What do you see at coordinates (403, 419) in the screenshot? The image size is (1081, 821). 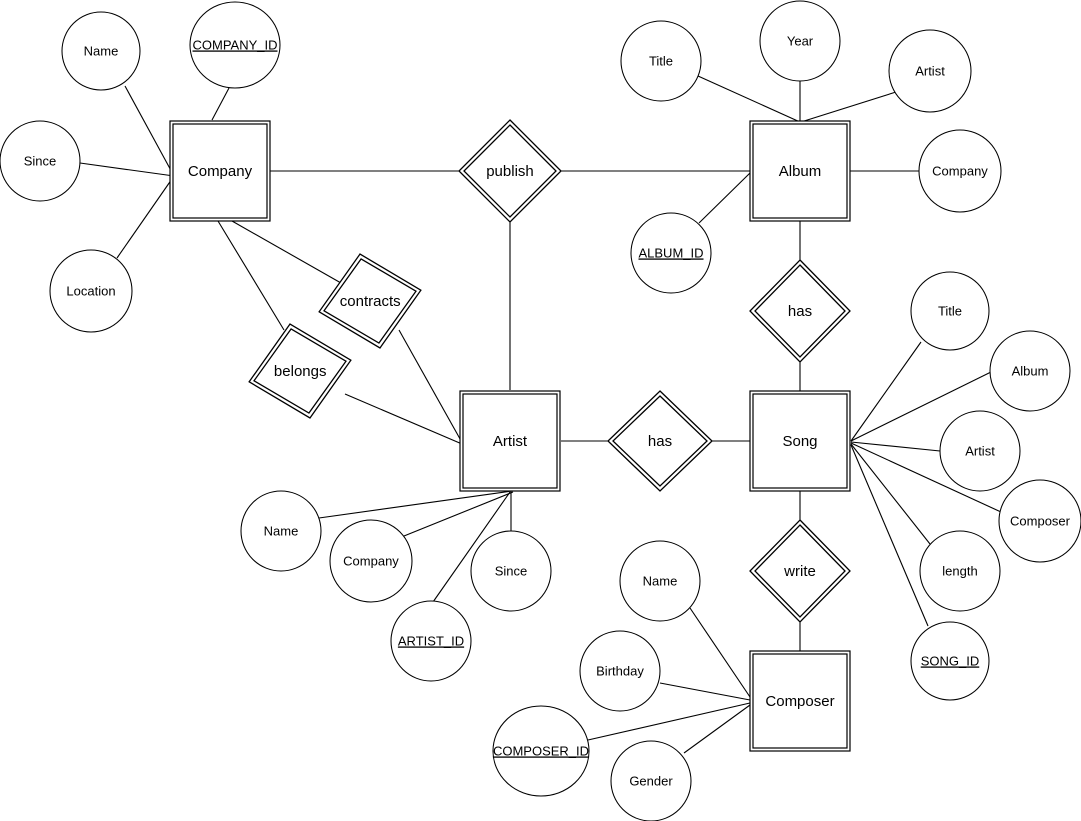 I see `edge-belongs-to-artist` at bounding box center [403, 419].